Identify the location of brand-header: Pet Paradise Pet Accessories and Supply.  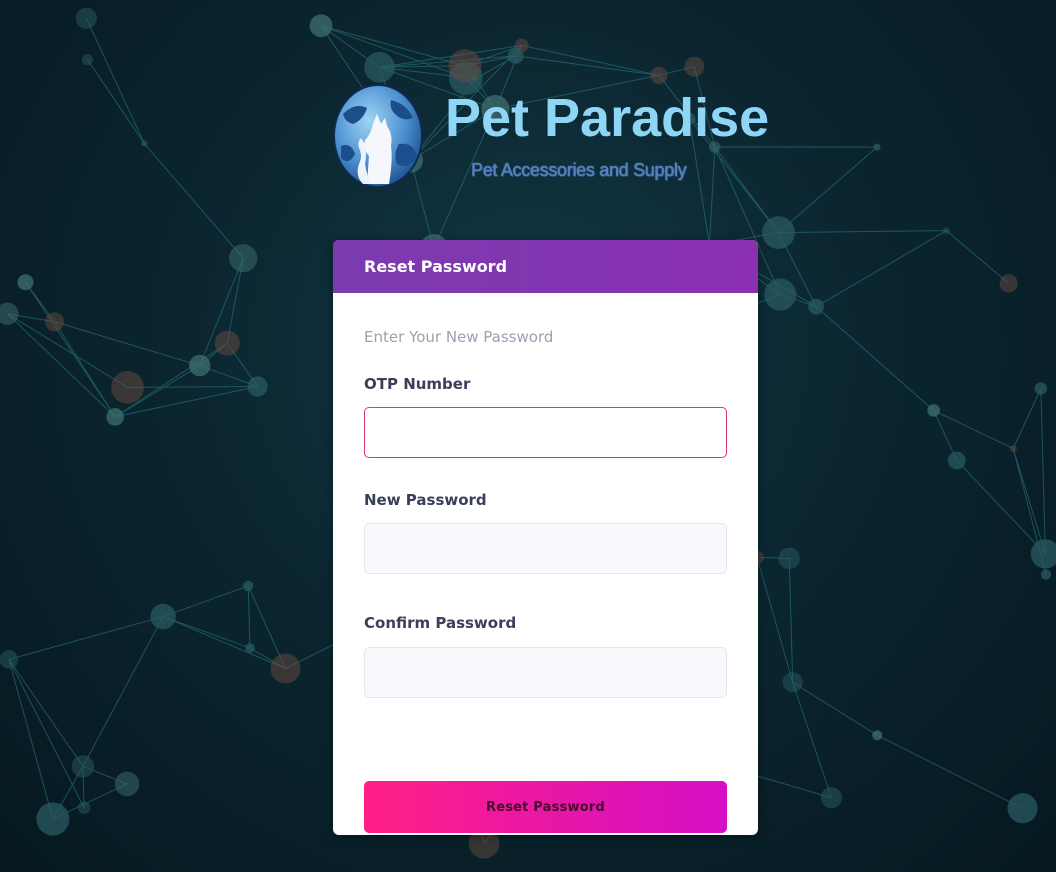
(551, 139).